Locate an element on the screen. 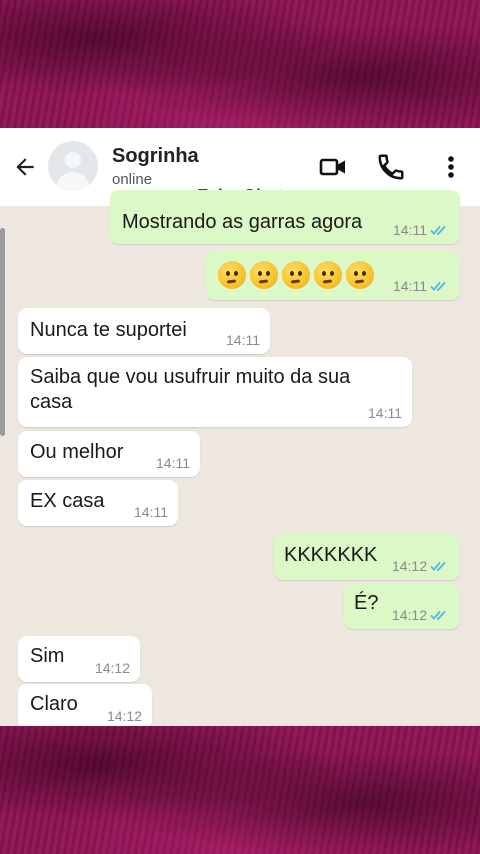  message-text: Nunca te suportei is located at coordinates (108, 330).